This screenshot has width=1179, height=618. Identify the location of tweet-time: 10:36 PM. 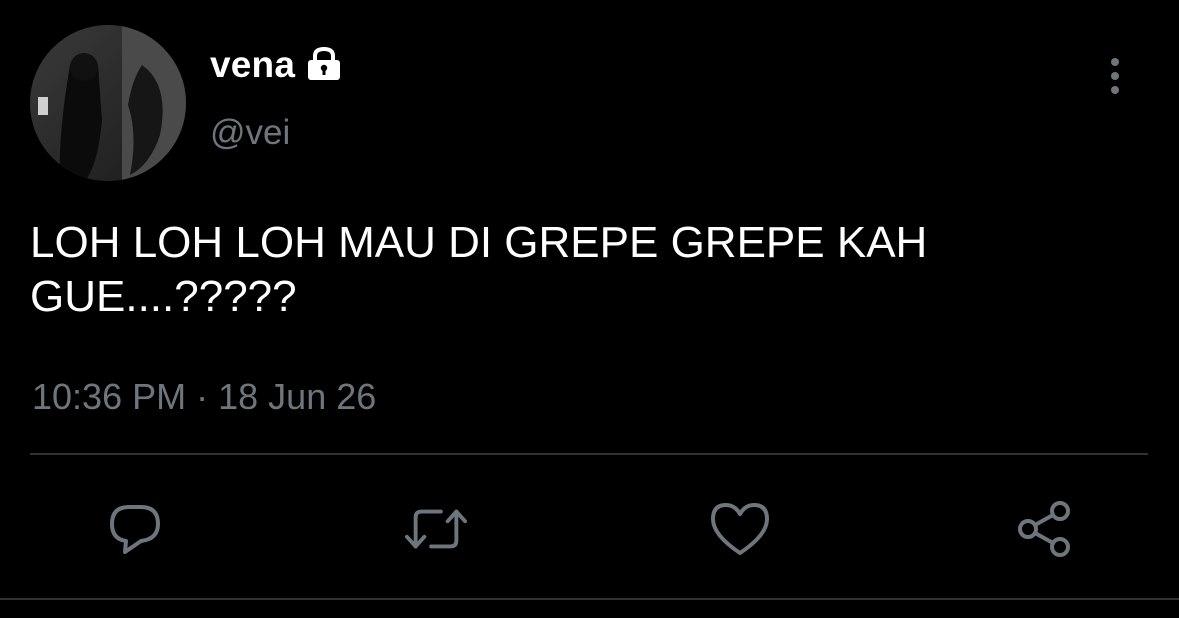
(109, 396).